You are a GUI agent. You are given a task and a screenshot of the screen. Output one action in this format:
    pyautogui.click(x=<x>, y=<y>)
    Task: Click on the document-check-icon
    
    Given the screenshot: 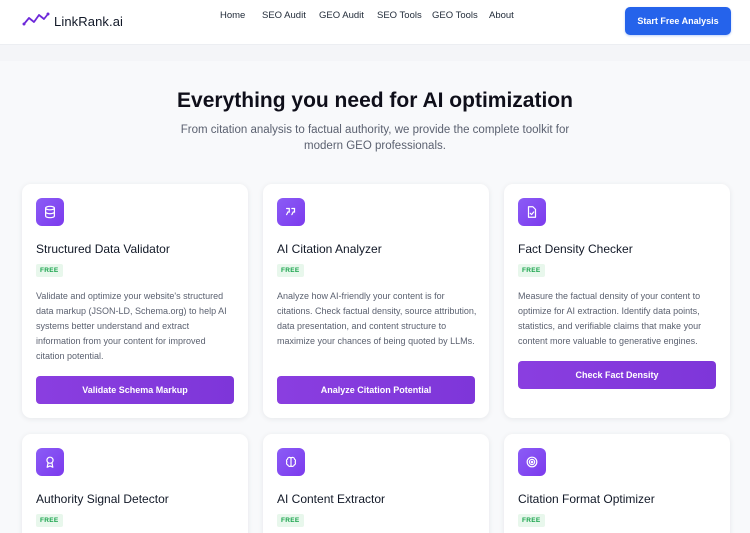 What is the action you would take?
    pyautogui.click(x=532, y=212)
    